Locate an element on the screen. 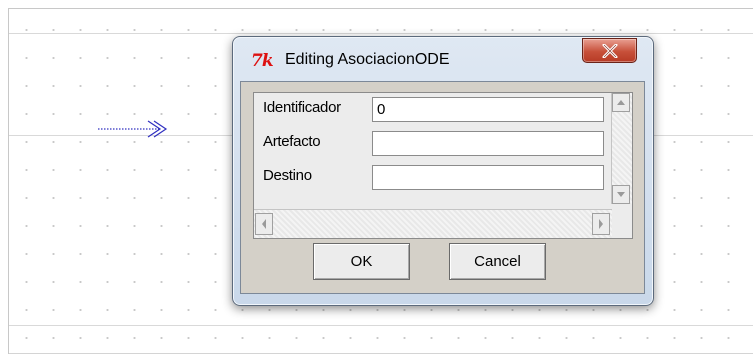 This screenshot has height=354, width=753. field-row-destino: Destino is located at coordinates (433, 178).